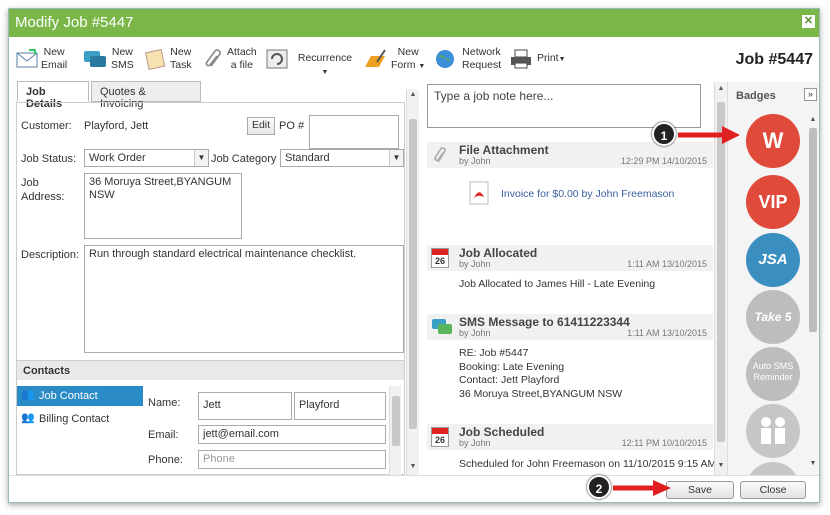  What do you see at coordinates (813, 119) in the screenshot?
I see `badges-scroll-up-icon: ▲` at bounding box center [813, 119].